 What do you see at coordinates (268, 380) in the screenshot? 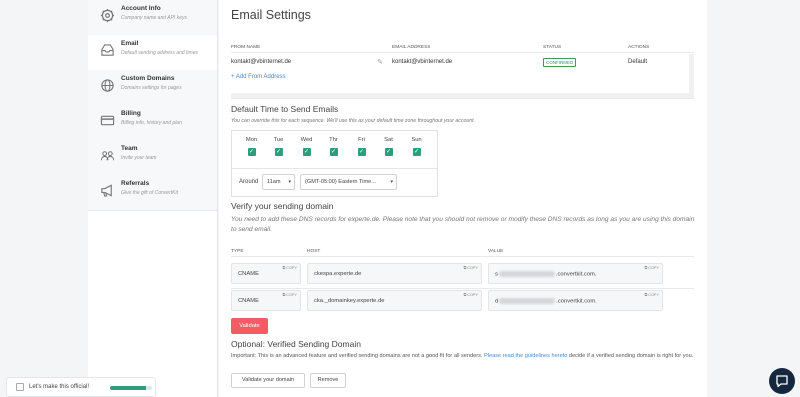
I see `validate-your-domain-button: Validate your domain` at bounding box center [268, 380].